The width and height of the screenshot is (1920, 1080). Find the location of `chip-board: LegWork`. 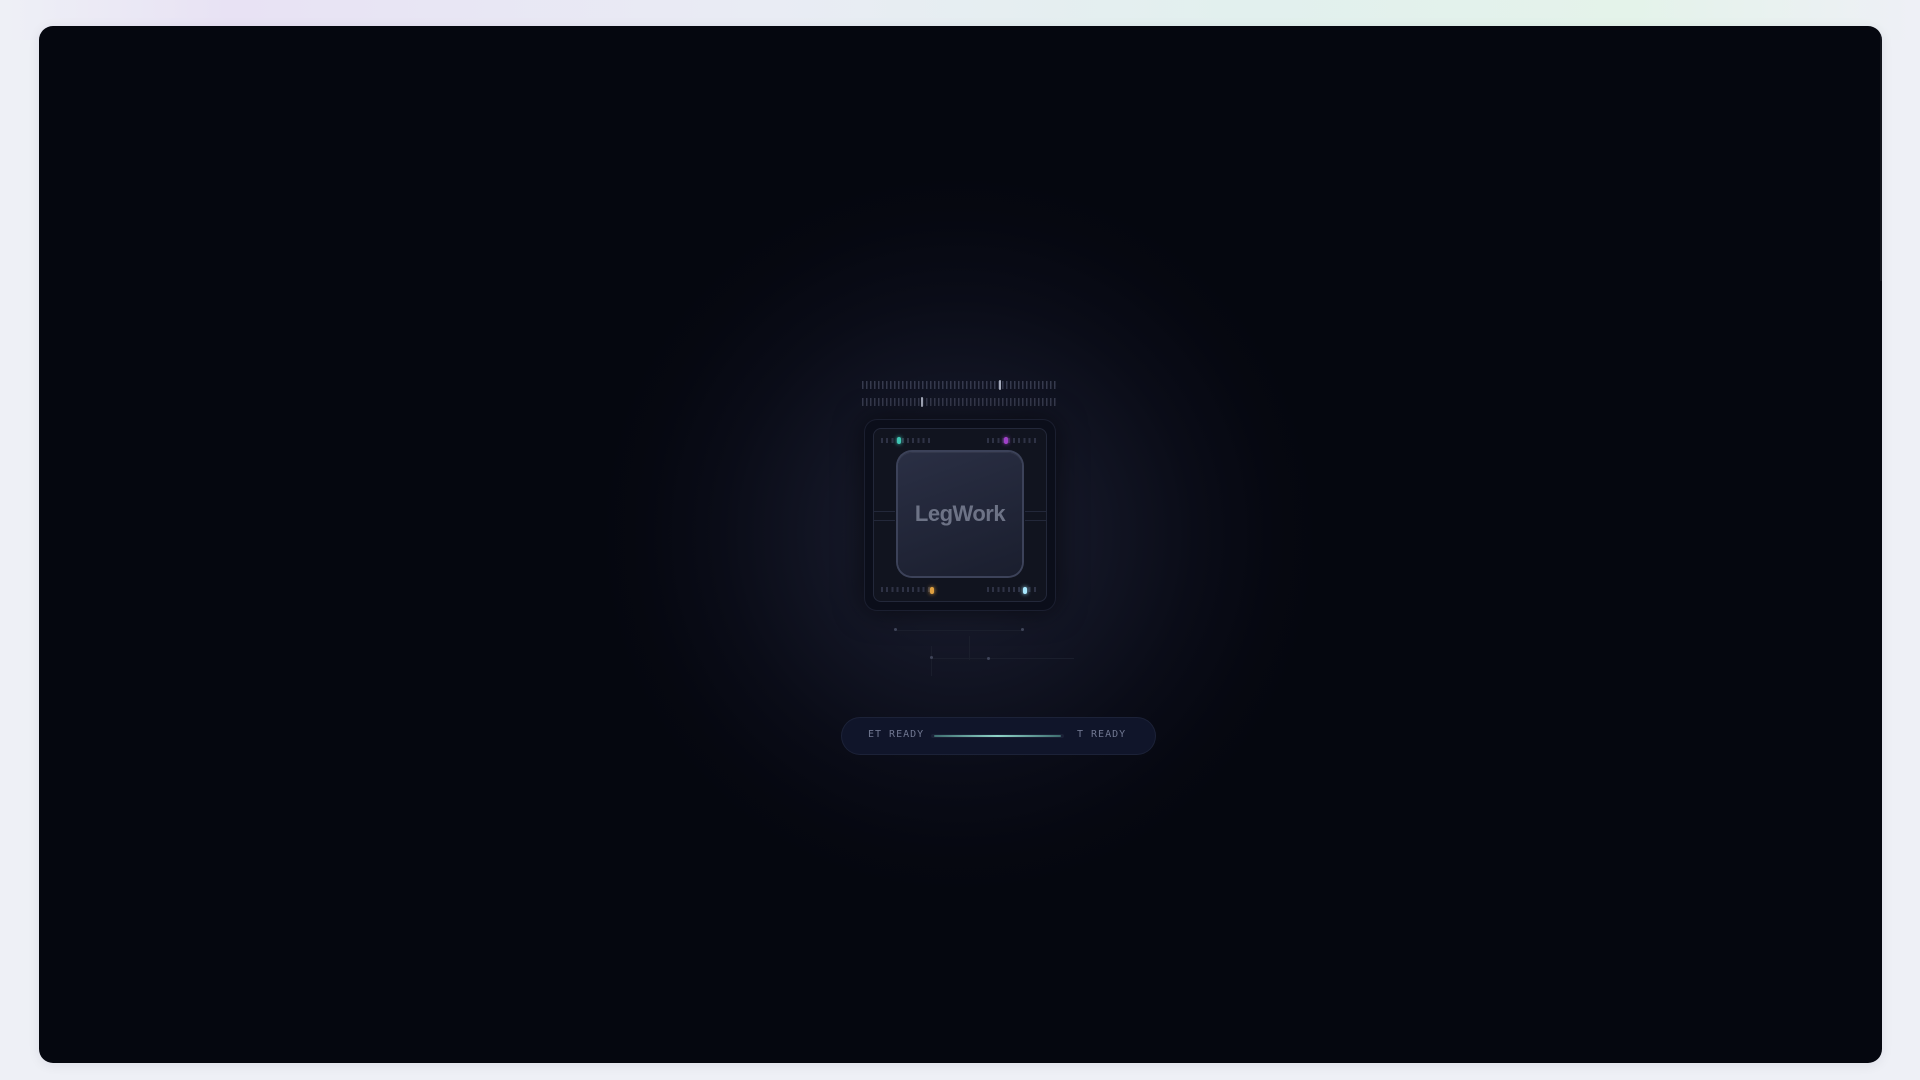

chip-board: LegWork is located at coordinates (960, 515).